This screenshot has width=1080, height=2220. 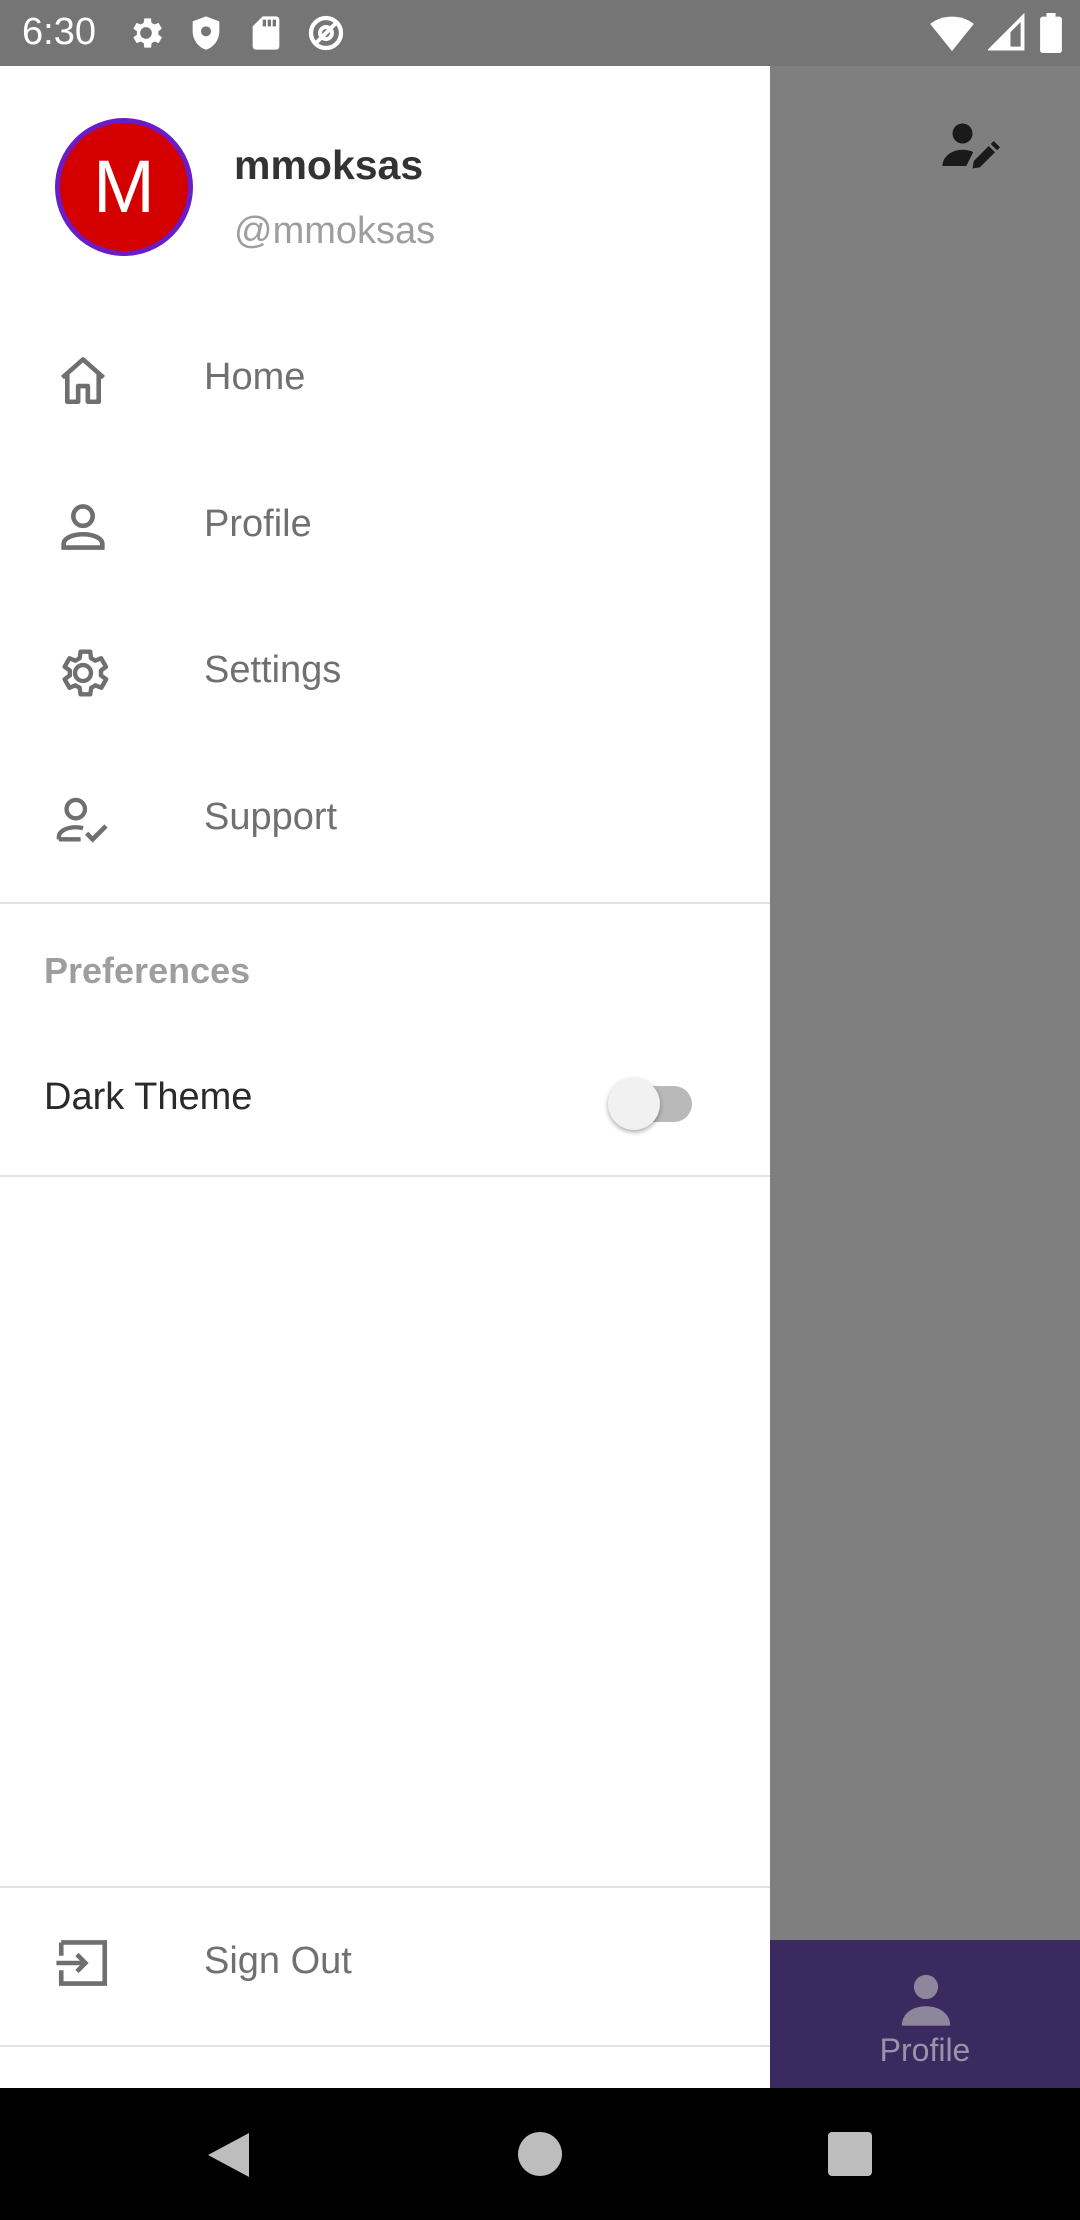 I want to click on dark-theme-toggle, so click(x=652, y=1099).